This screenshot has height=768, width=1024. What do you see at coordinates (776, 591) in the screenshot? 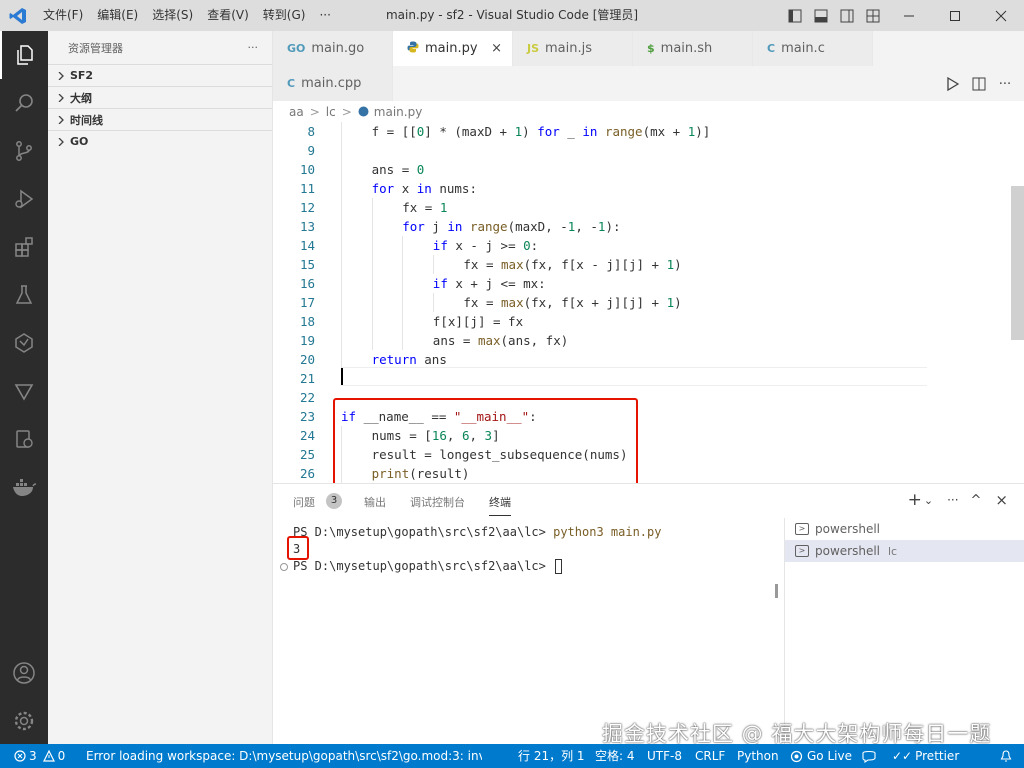
I see `terminal-scrollbar` at bounding box center [776, 591].